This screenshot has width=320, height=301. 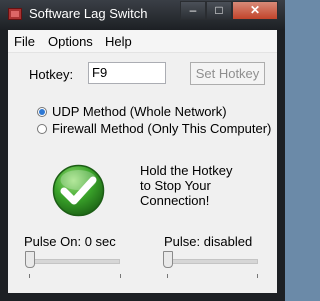 I want to click on status-line-1: Hold the Hotkey, so click(x=186, y=170).